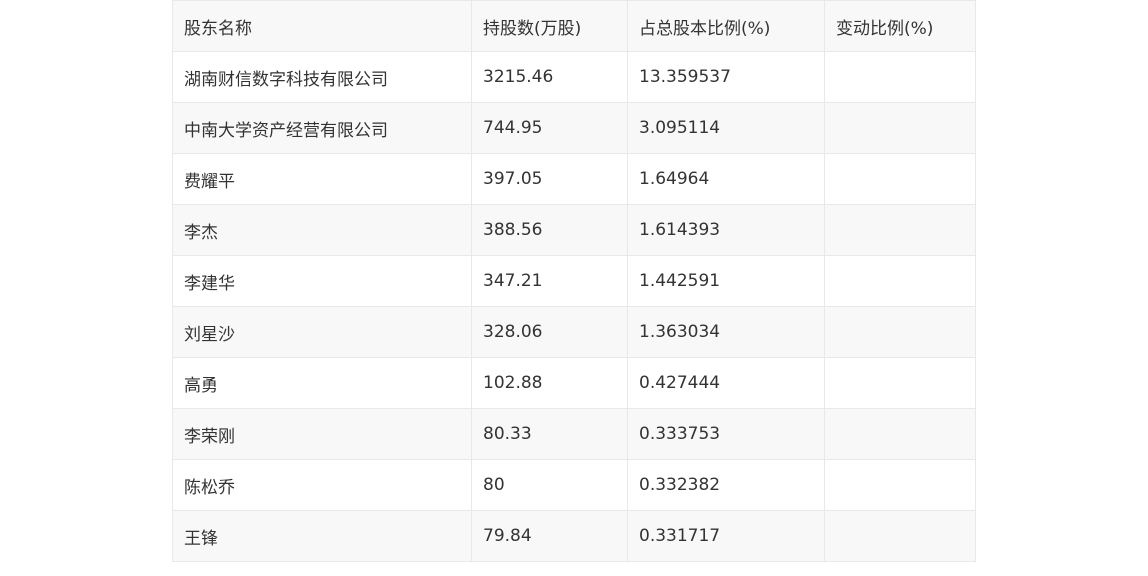 The height and width of the screenshot is (576, 1148). Describe the element at coordinates (726, 26) in the screenshot. I see `header-share-ratio: 占总股本比例(%)` at that location.